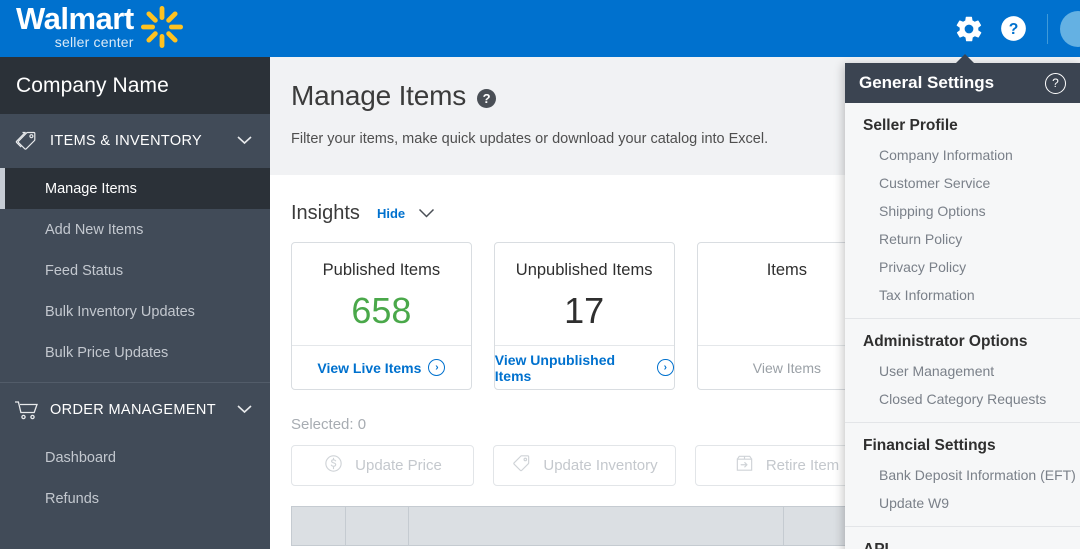 The width and height of the screenshot is (1080, 549). I want to click on page-title-help-icon: ?, so click(487, 98).